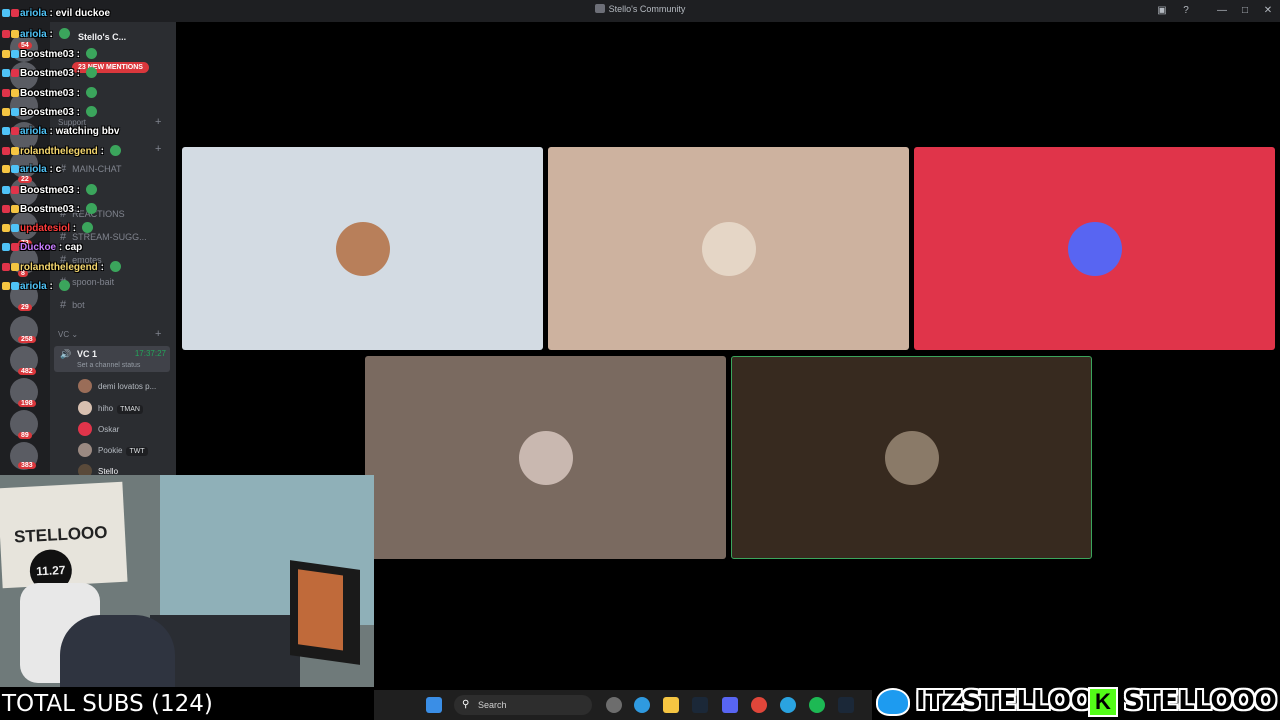 This screenshot has width=1280, height=720. Describe the element at coordinates (320, 610) in the screenshot. I see `webcam-monitor-screen` at that location.